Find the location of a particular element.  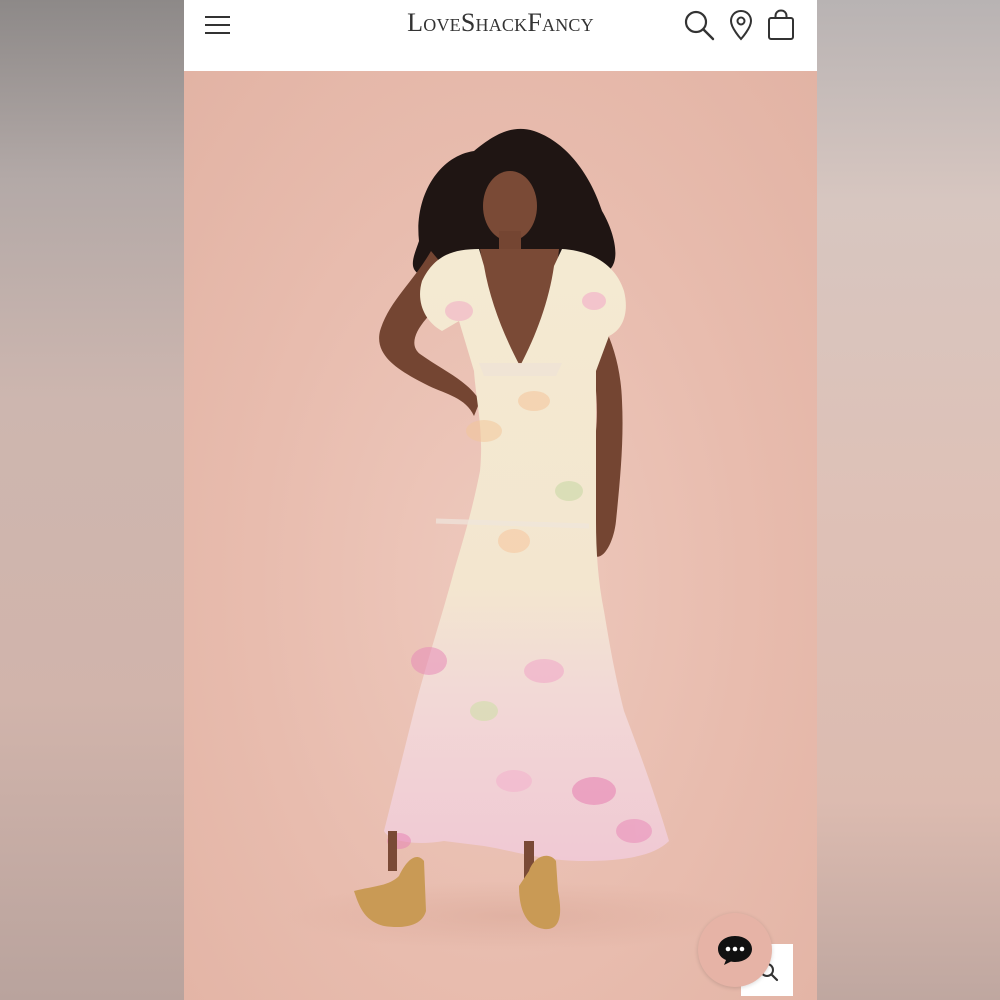

logo-part: ove is located at coordinates (442, 22).